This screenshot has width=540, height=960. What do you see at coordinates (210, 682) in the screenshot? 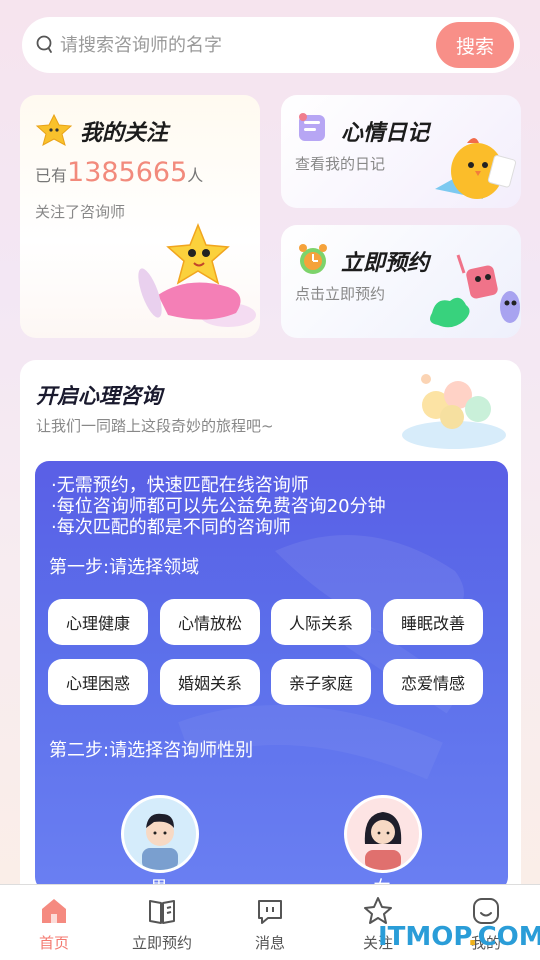
I see `field-chip: 婚姻关系` at bounding box center [210, 682].